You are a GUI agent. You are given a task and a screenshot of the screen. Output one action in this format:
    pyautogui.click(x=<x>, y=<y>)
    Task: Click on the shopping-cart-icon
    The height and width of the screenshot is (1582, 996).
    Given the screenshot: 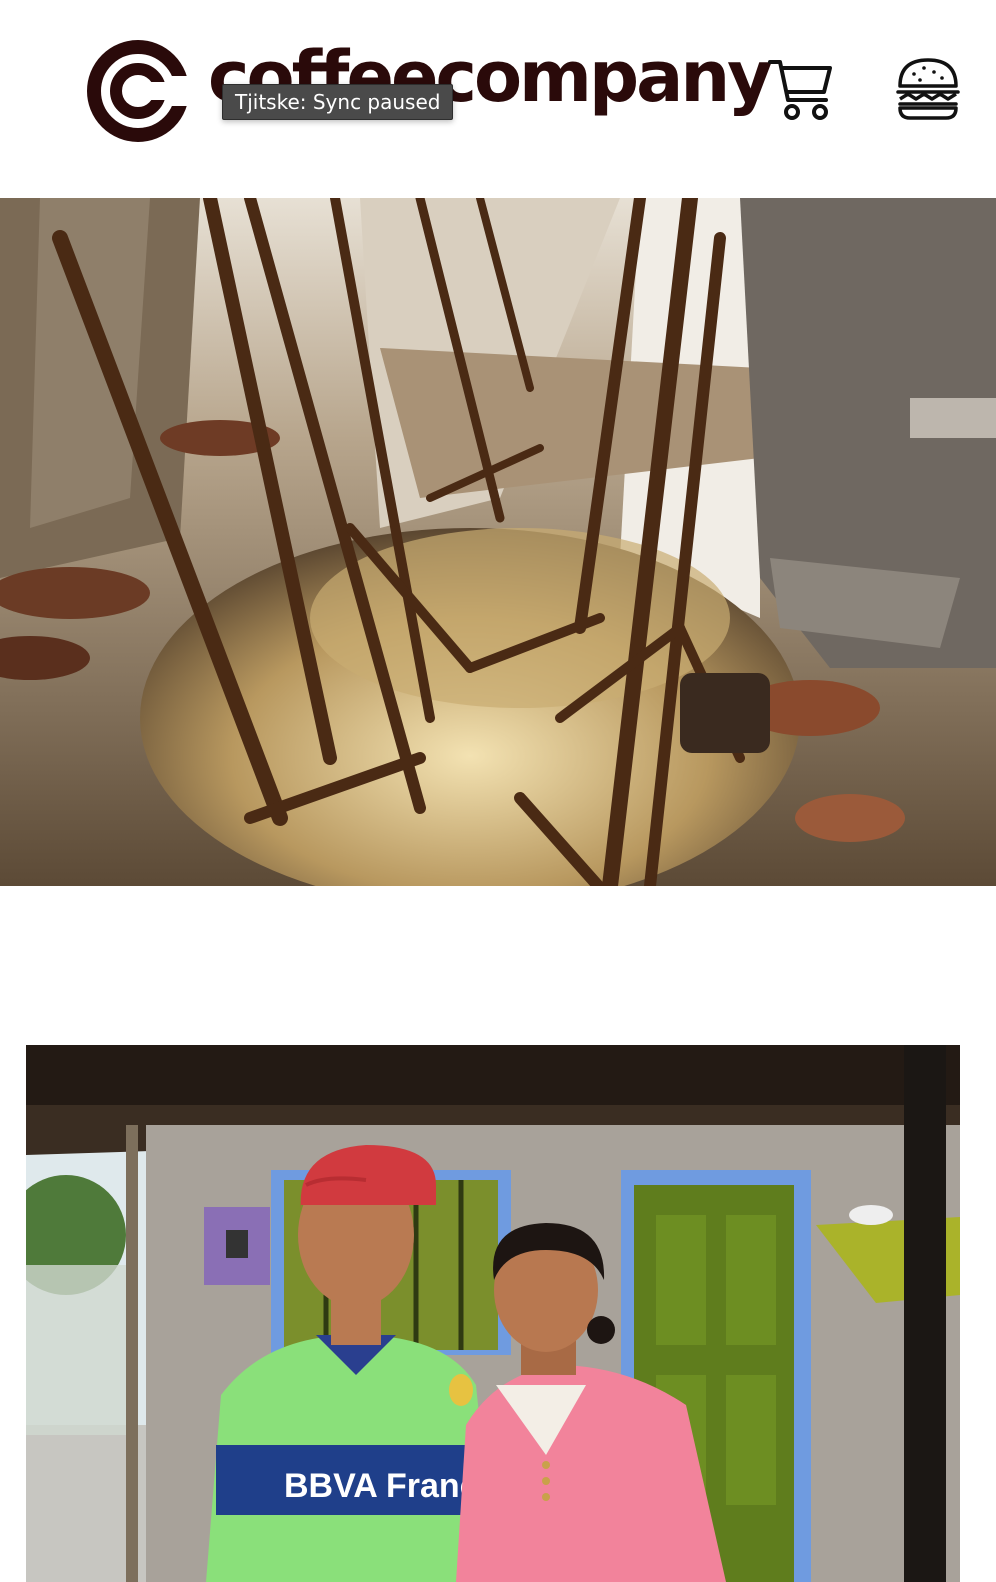 What is the action you would take?
    pyautogui.click(x=800, y=90)
    